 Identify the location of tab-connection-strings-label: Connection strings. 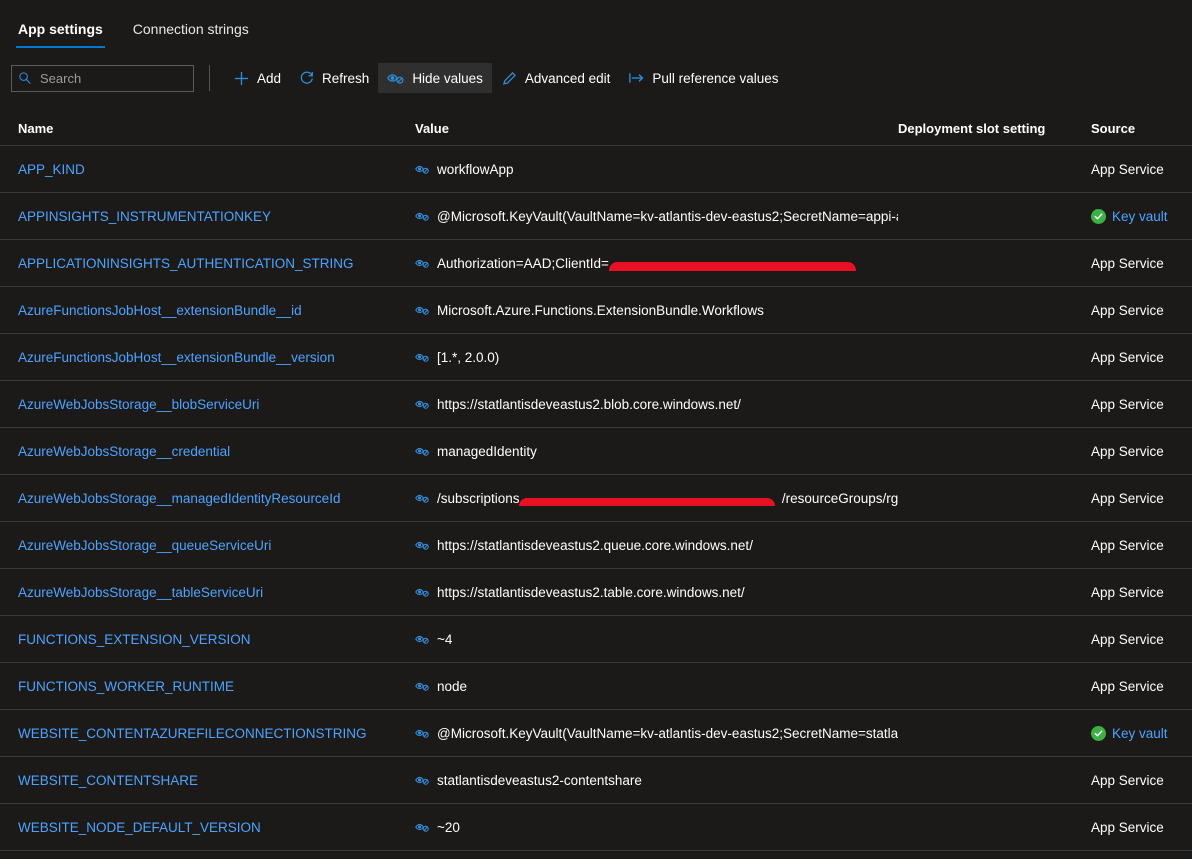
(190, 29).